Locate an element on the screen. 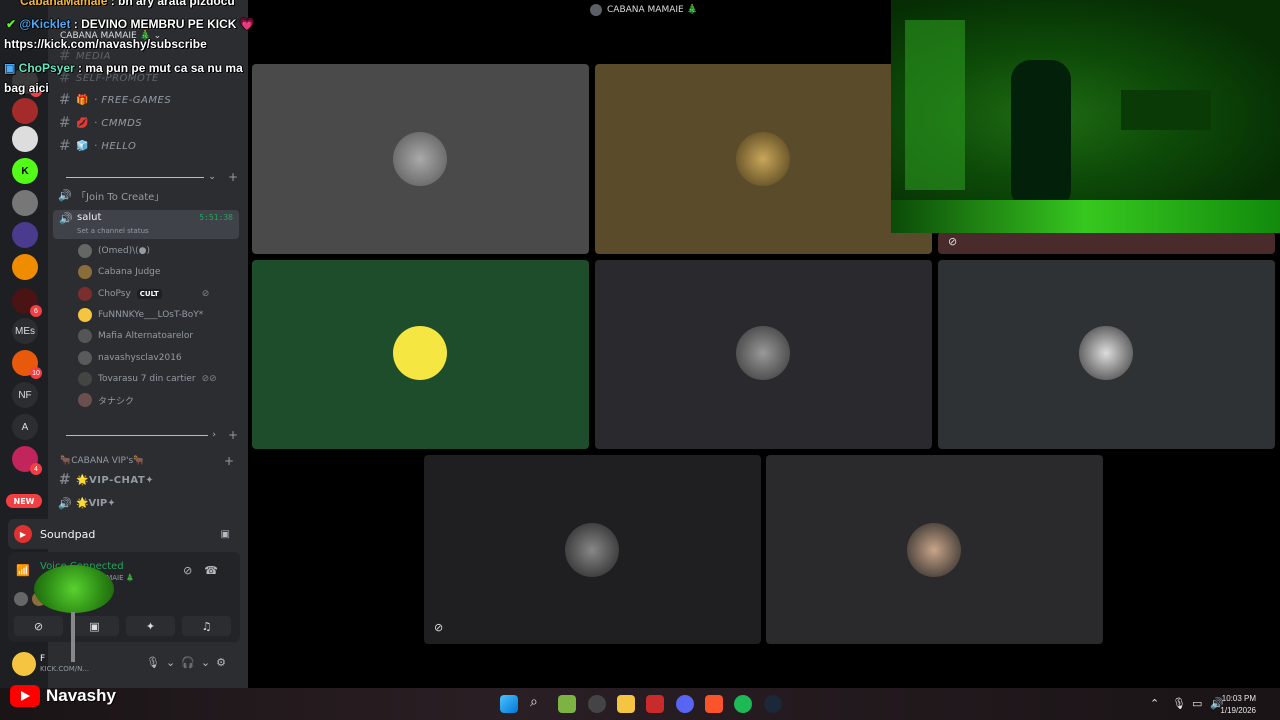  clan-tag: CULT is located at coordinates (149, 294).